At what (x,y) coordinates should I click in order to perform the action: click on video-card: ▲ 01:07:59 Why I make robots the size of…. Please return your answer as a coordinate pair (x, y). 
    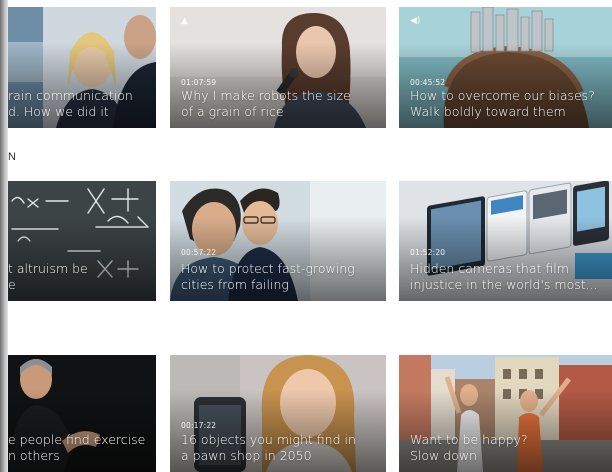
    Looking at the image, I should click on (278, 67).